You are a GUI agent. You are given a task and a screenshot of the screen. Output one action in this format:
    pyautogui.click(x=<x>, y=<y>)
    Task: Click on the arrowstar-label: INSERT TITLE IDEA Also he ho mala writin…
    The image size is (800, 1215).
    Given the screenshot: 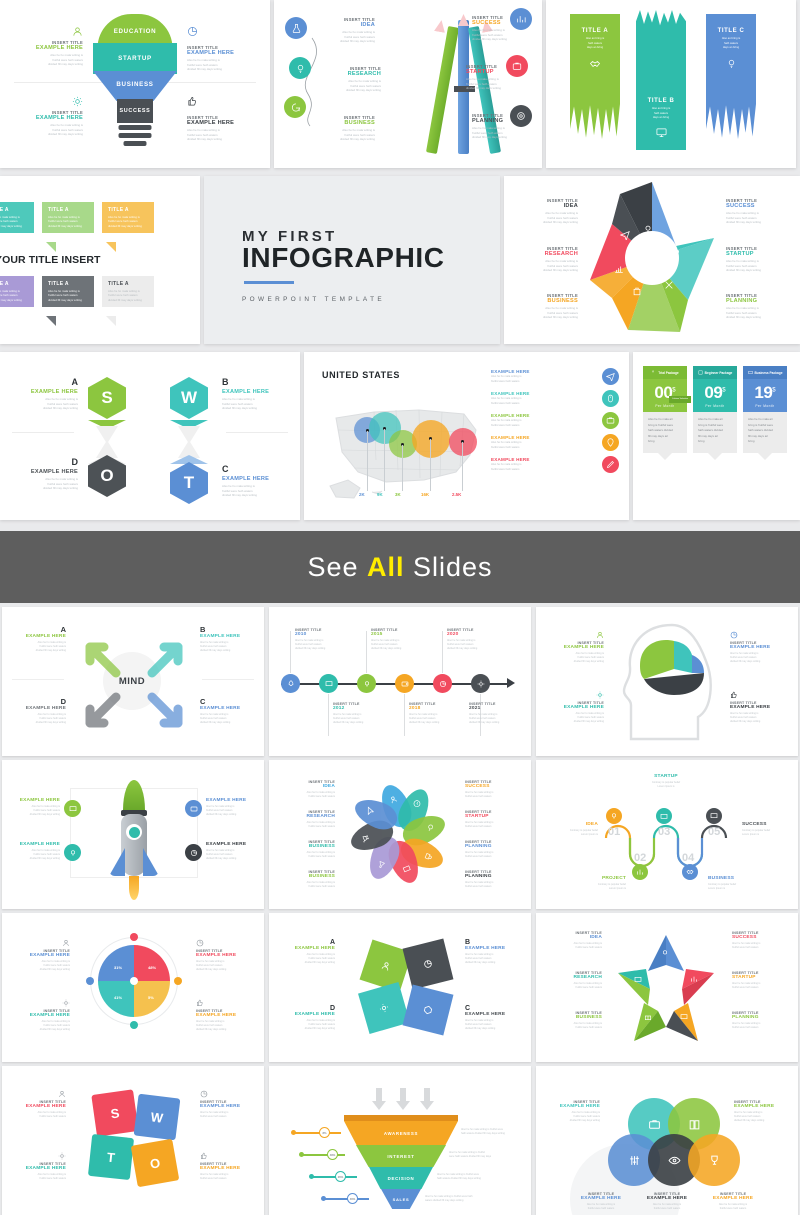 What is the action you would take?
    pyautogui.click(x=573, y=940)
    